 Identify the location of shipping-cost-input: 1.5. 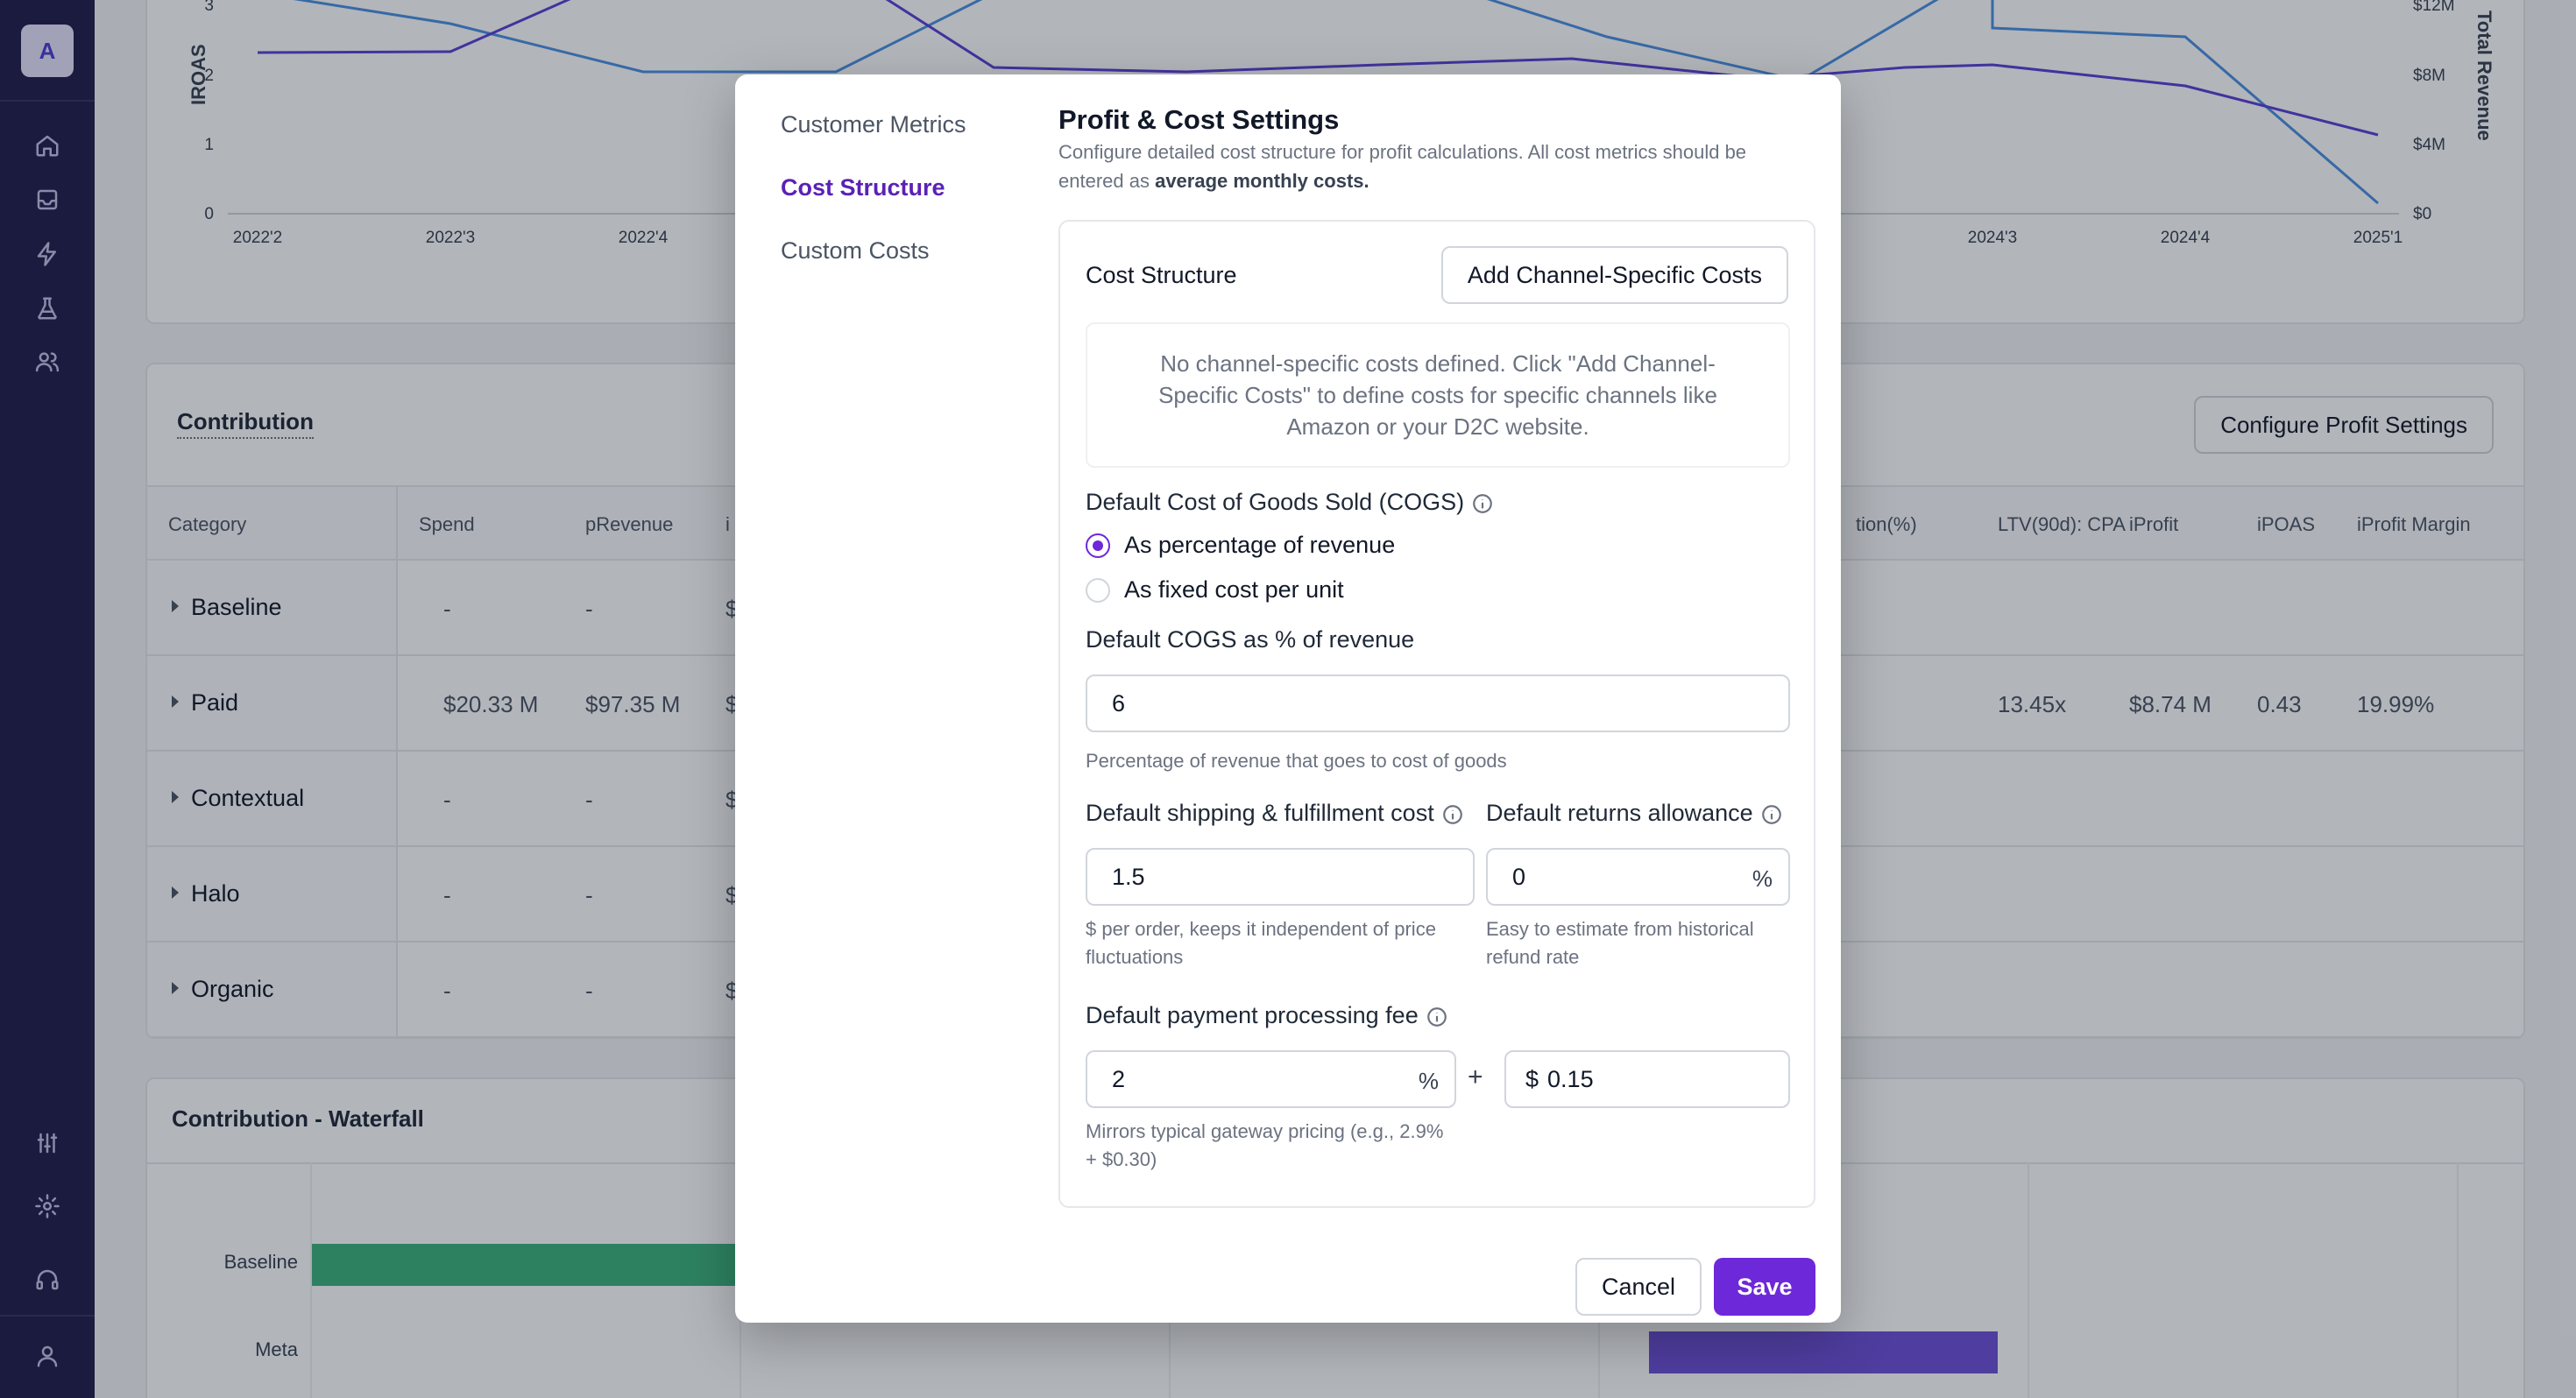
(1280, 877).